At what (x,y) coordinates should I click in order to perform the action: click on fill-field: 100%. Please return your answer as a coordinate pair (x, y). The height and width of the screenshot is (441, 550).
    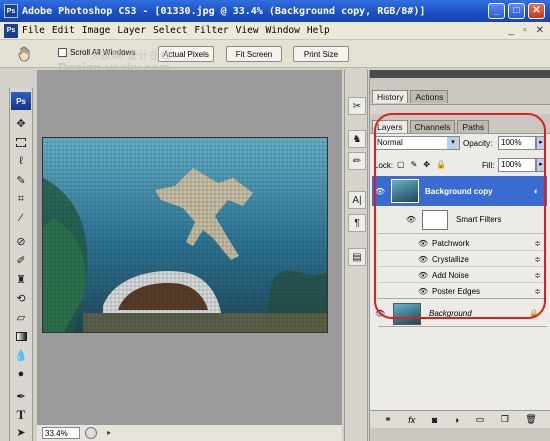
    Looking at the image, I should click on (517, 165).